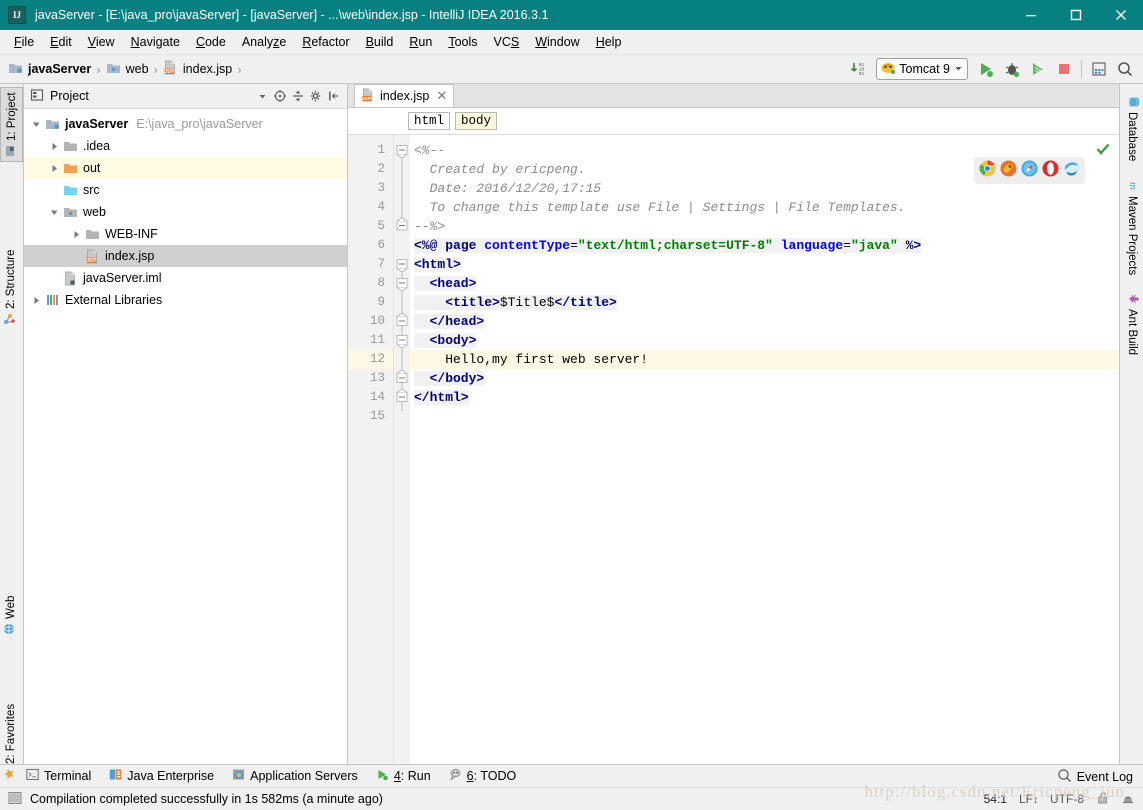 The width and height of the screenshot is (1143, 810). I want to click on debug-button, so click(1012, 69).